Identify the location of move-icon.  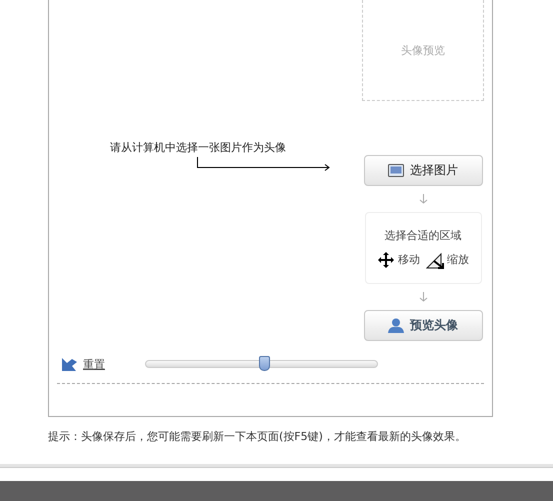
(386, 259).